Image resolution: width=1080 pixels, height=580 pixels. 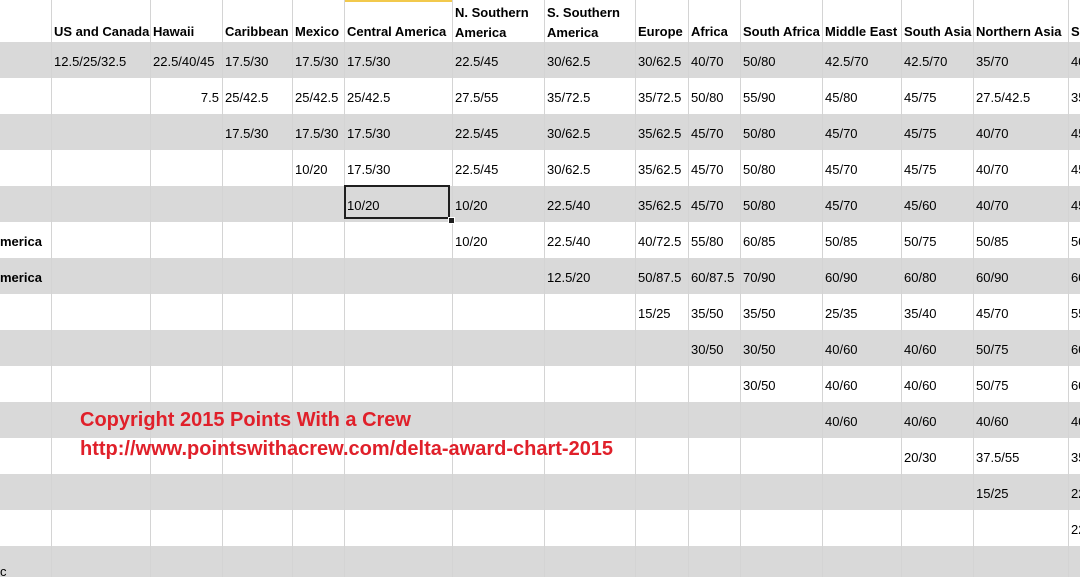 I want to click on table-cell: 55/80, so click(x=707, y=242).